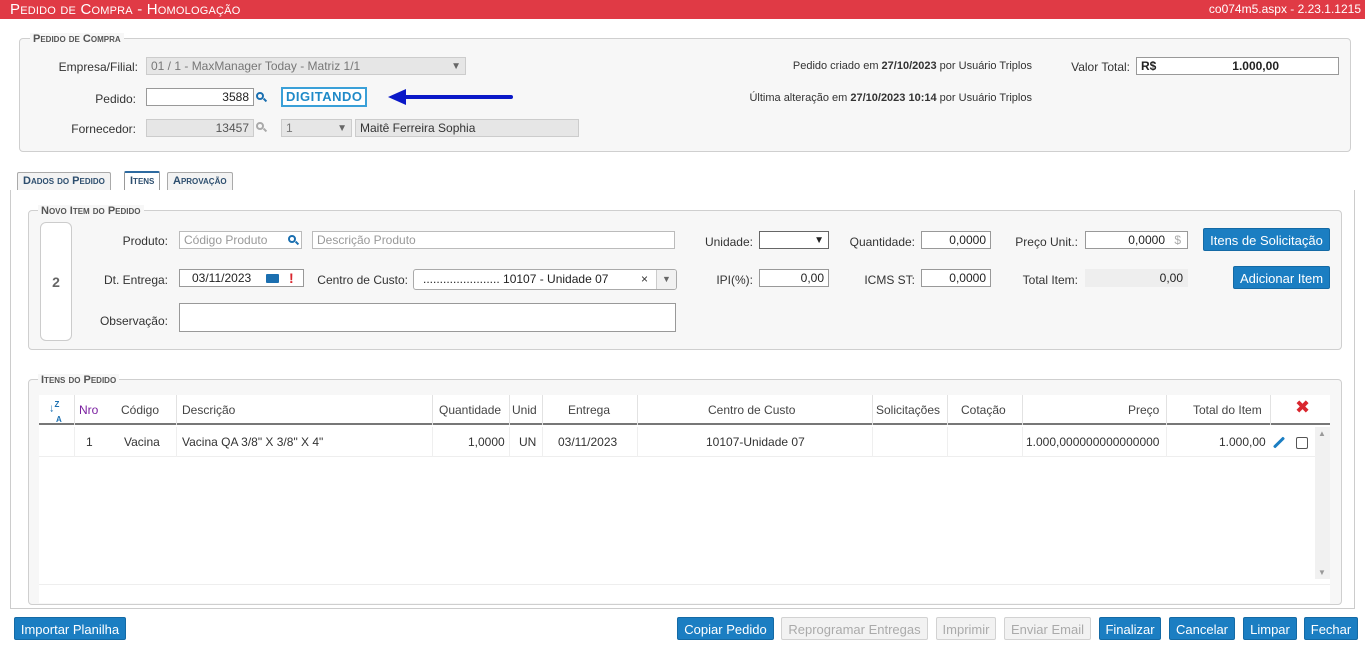  I want to click on item-sequence: 2, so click(56, 281).